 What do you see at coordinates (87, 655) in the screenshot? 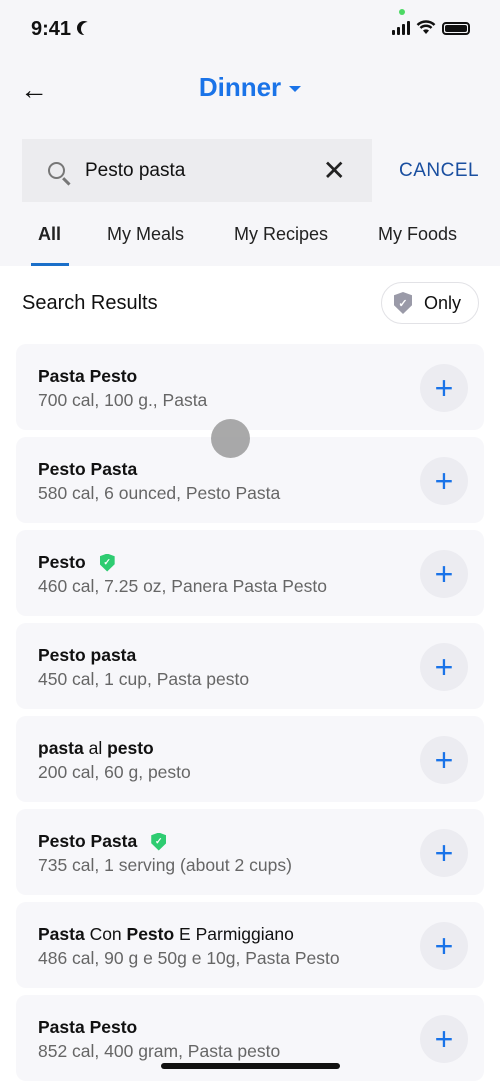
I see `food-title: Pesto pasta` at bounding box center [87, 655].